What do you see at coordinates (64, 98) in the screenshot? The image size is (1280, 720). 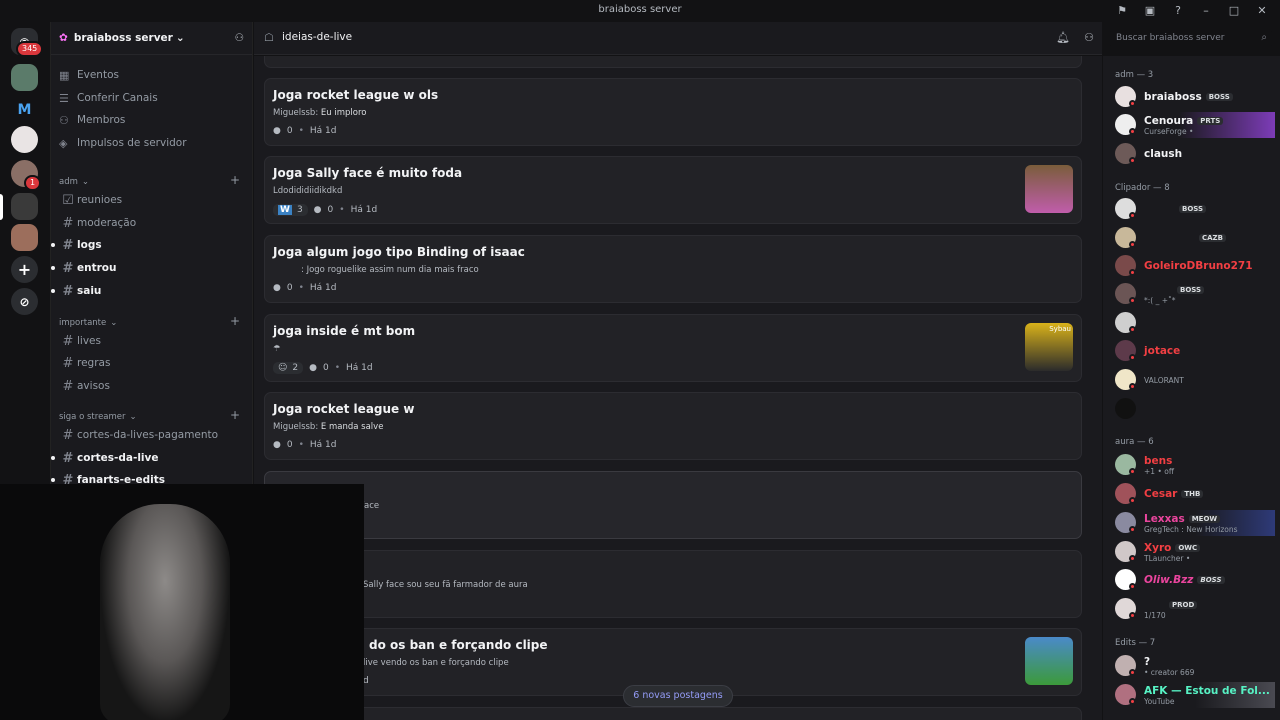 I see `browse-icon: ☰` at bounding box center [64, 98].